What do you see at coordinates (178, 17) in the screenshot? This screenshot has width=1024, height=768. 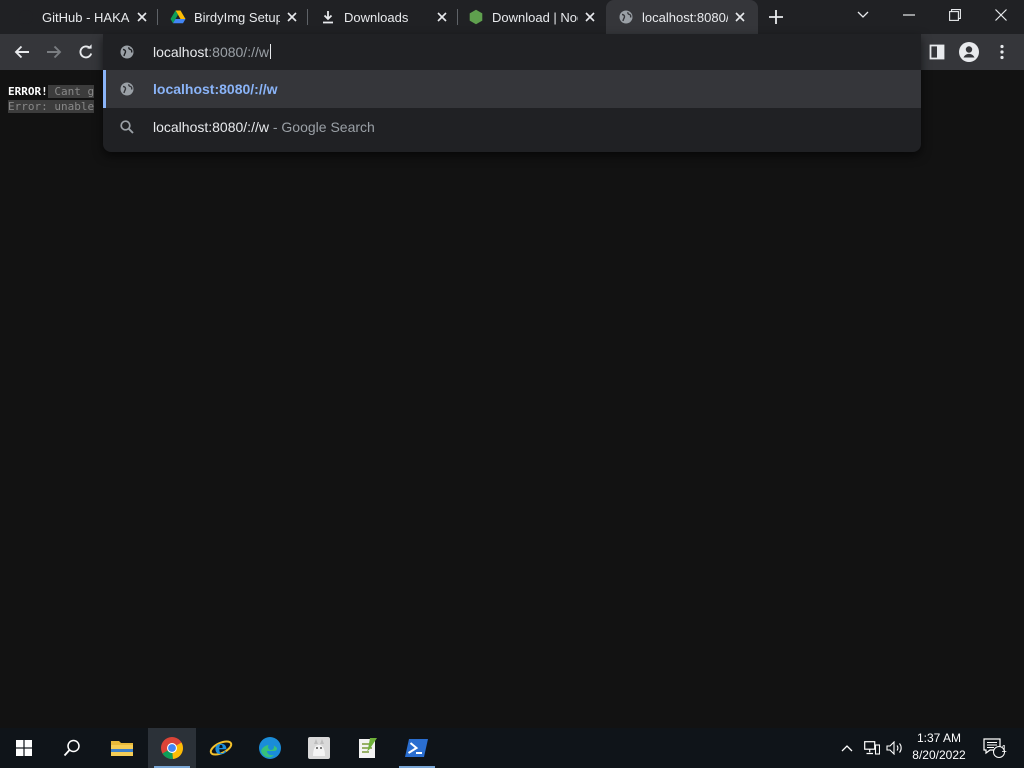 I see `google-drive-icon` at bounding box center [178, 17].